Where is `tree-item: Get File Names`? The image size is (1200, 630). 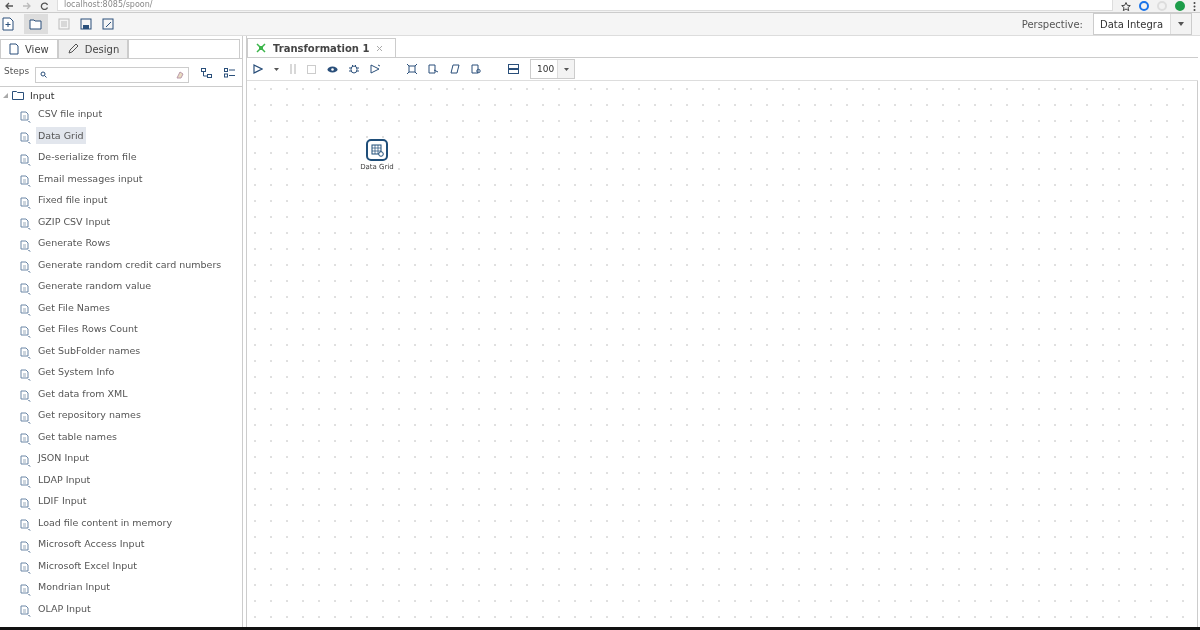
tree-item: Get File Names is located at coordinates (74, 307).